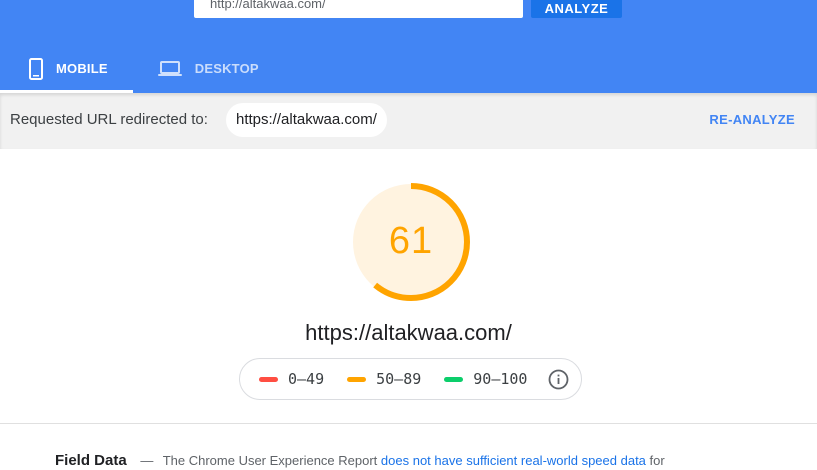  Describe the element at coordinates (91, 460) in the screenshot. I see `field-data-title: Field Data` at that location.